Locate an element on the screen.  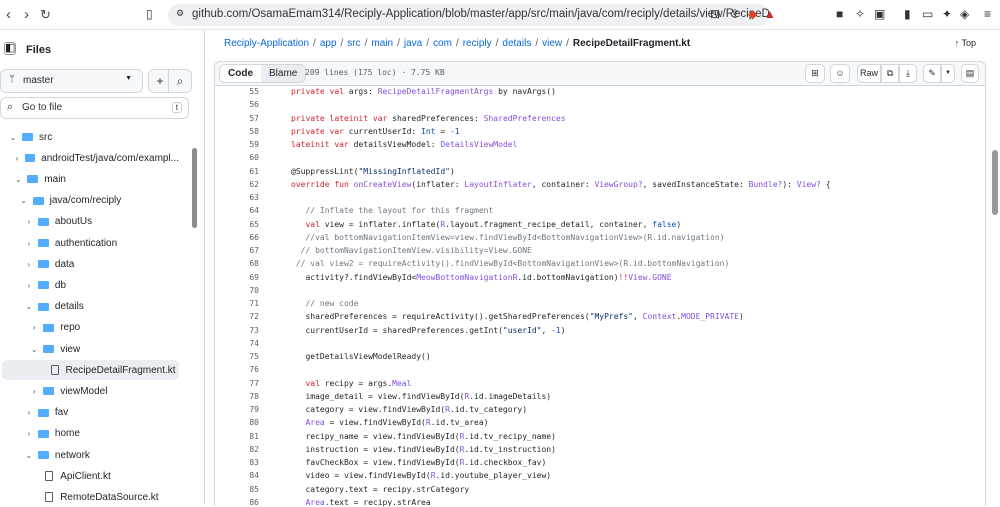
back-icon: ‹ is located at coordinates (8, 14).